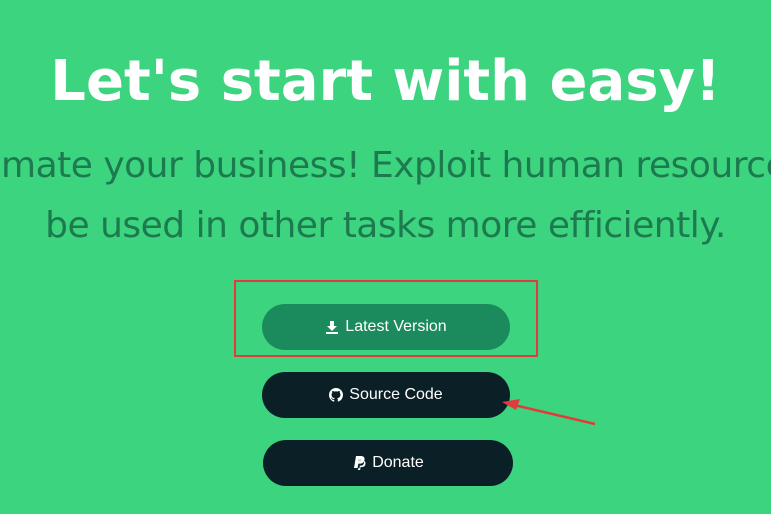  Describe the element at coordinates (385, 81) in the screenshot. I see `hero-headline: Let's start with easy!` at that location.